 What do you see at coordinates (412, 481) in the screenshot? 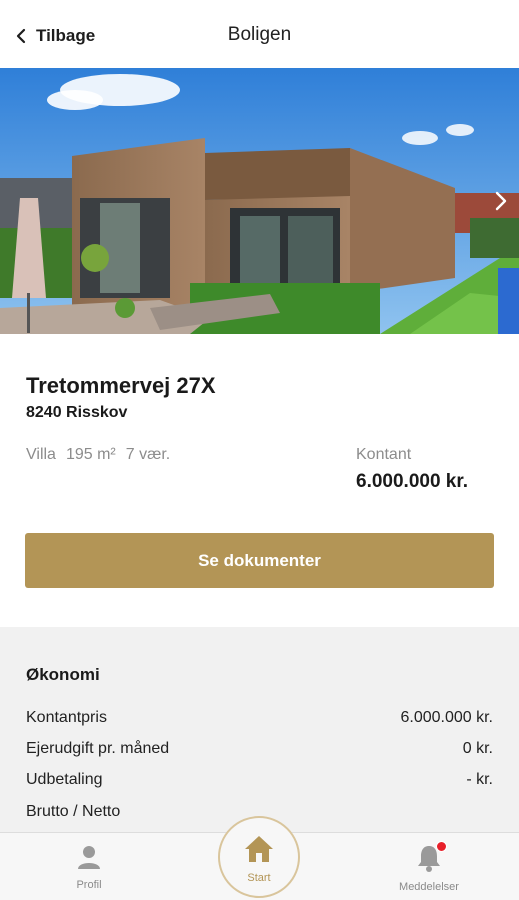
I see `price-value: 6.000.000 kr.` at bounding box center [412, 481].